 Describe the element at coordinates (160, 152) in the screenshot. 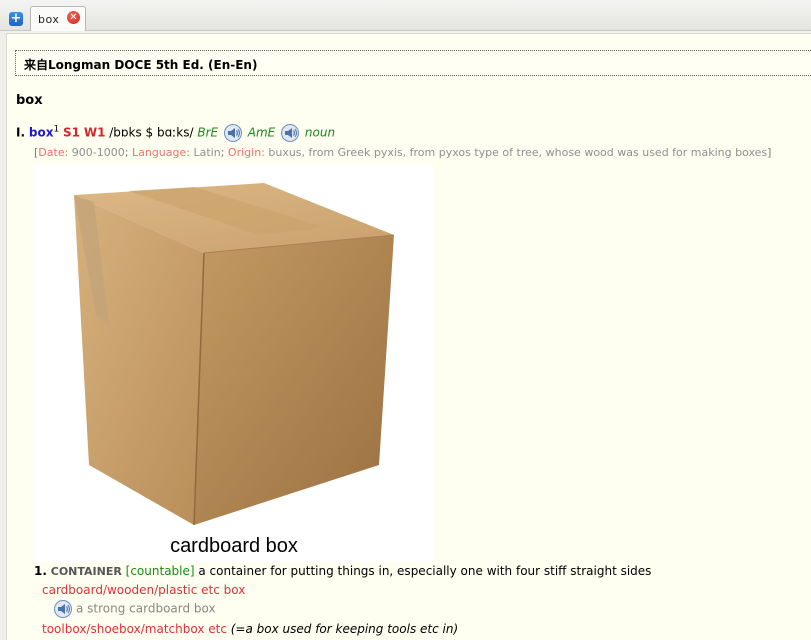

I see `etym-language-key: Language:` at that location.